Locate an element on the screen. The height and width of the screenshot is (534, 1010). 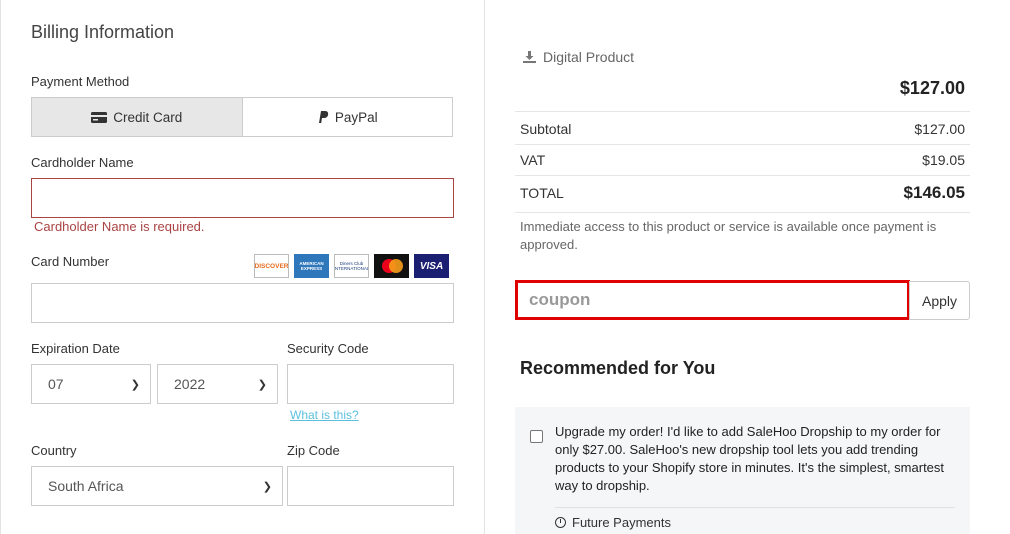
amex-logo: AMERICAN EXPRESS is located at coordinates (311, 266).